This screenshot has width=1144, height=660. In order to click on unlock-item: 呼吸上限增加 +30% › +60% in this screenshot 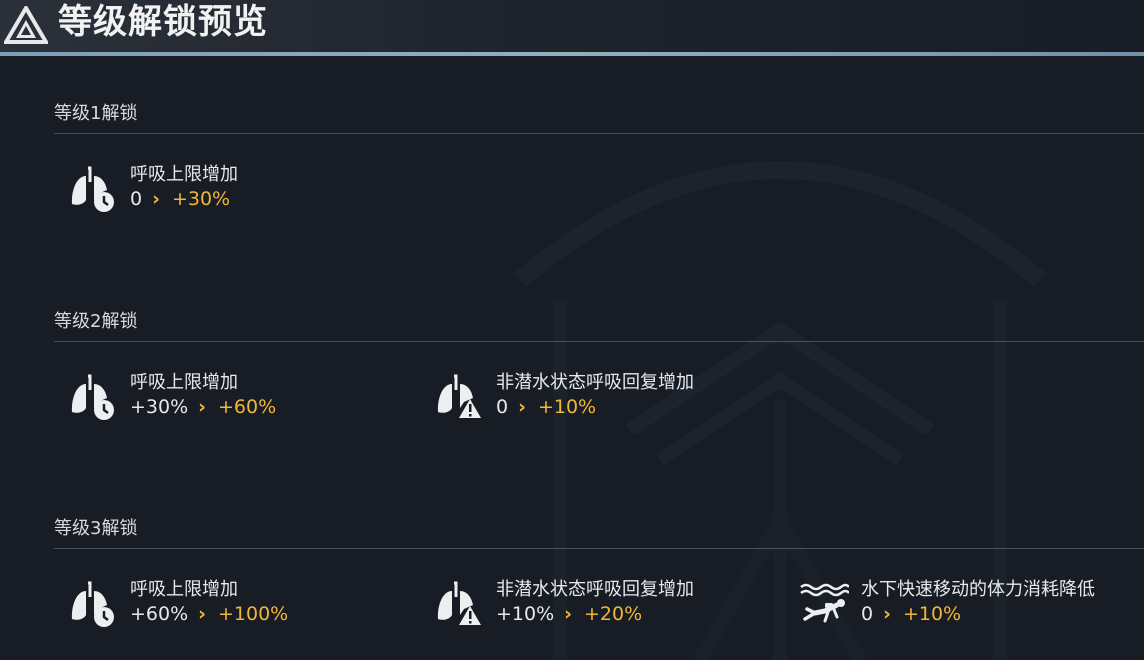, I will do `click(233, 398)`.